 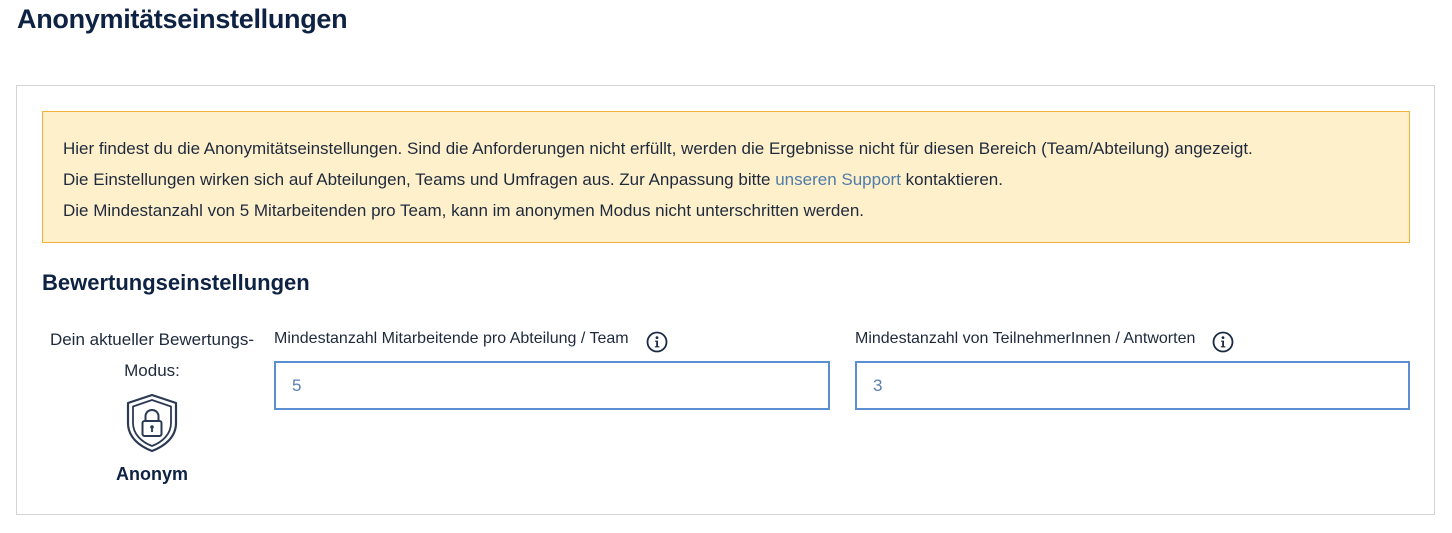 What do you see at coordinates (152, 370) in the screenshot?
I see `rating-mode-label-line-2: Modus:` at bounding box center [152, 370].